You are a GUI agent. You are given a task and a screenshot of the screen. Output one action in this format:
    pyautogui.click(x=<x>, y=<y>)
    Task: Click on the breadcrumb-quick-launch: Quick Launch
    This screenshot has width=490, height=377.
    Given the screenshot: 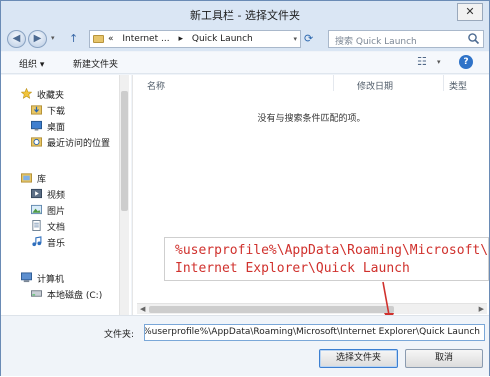 What is the action you would take?
    pyautogui.click(x=222, y=39)
    